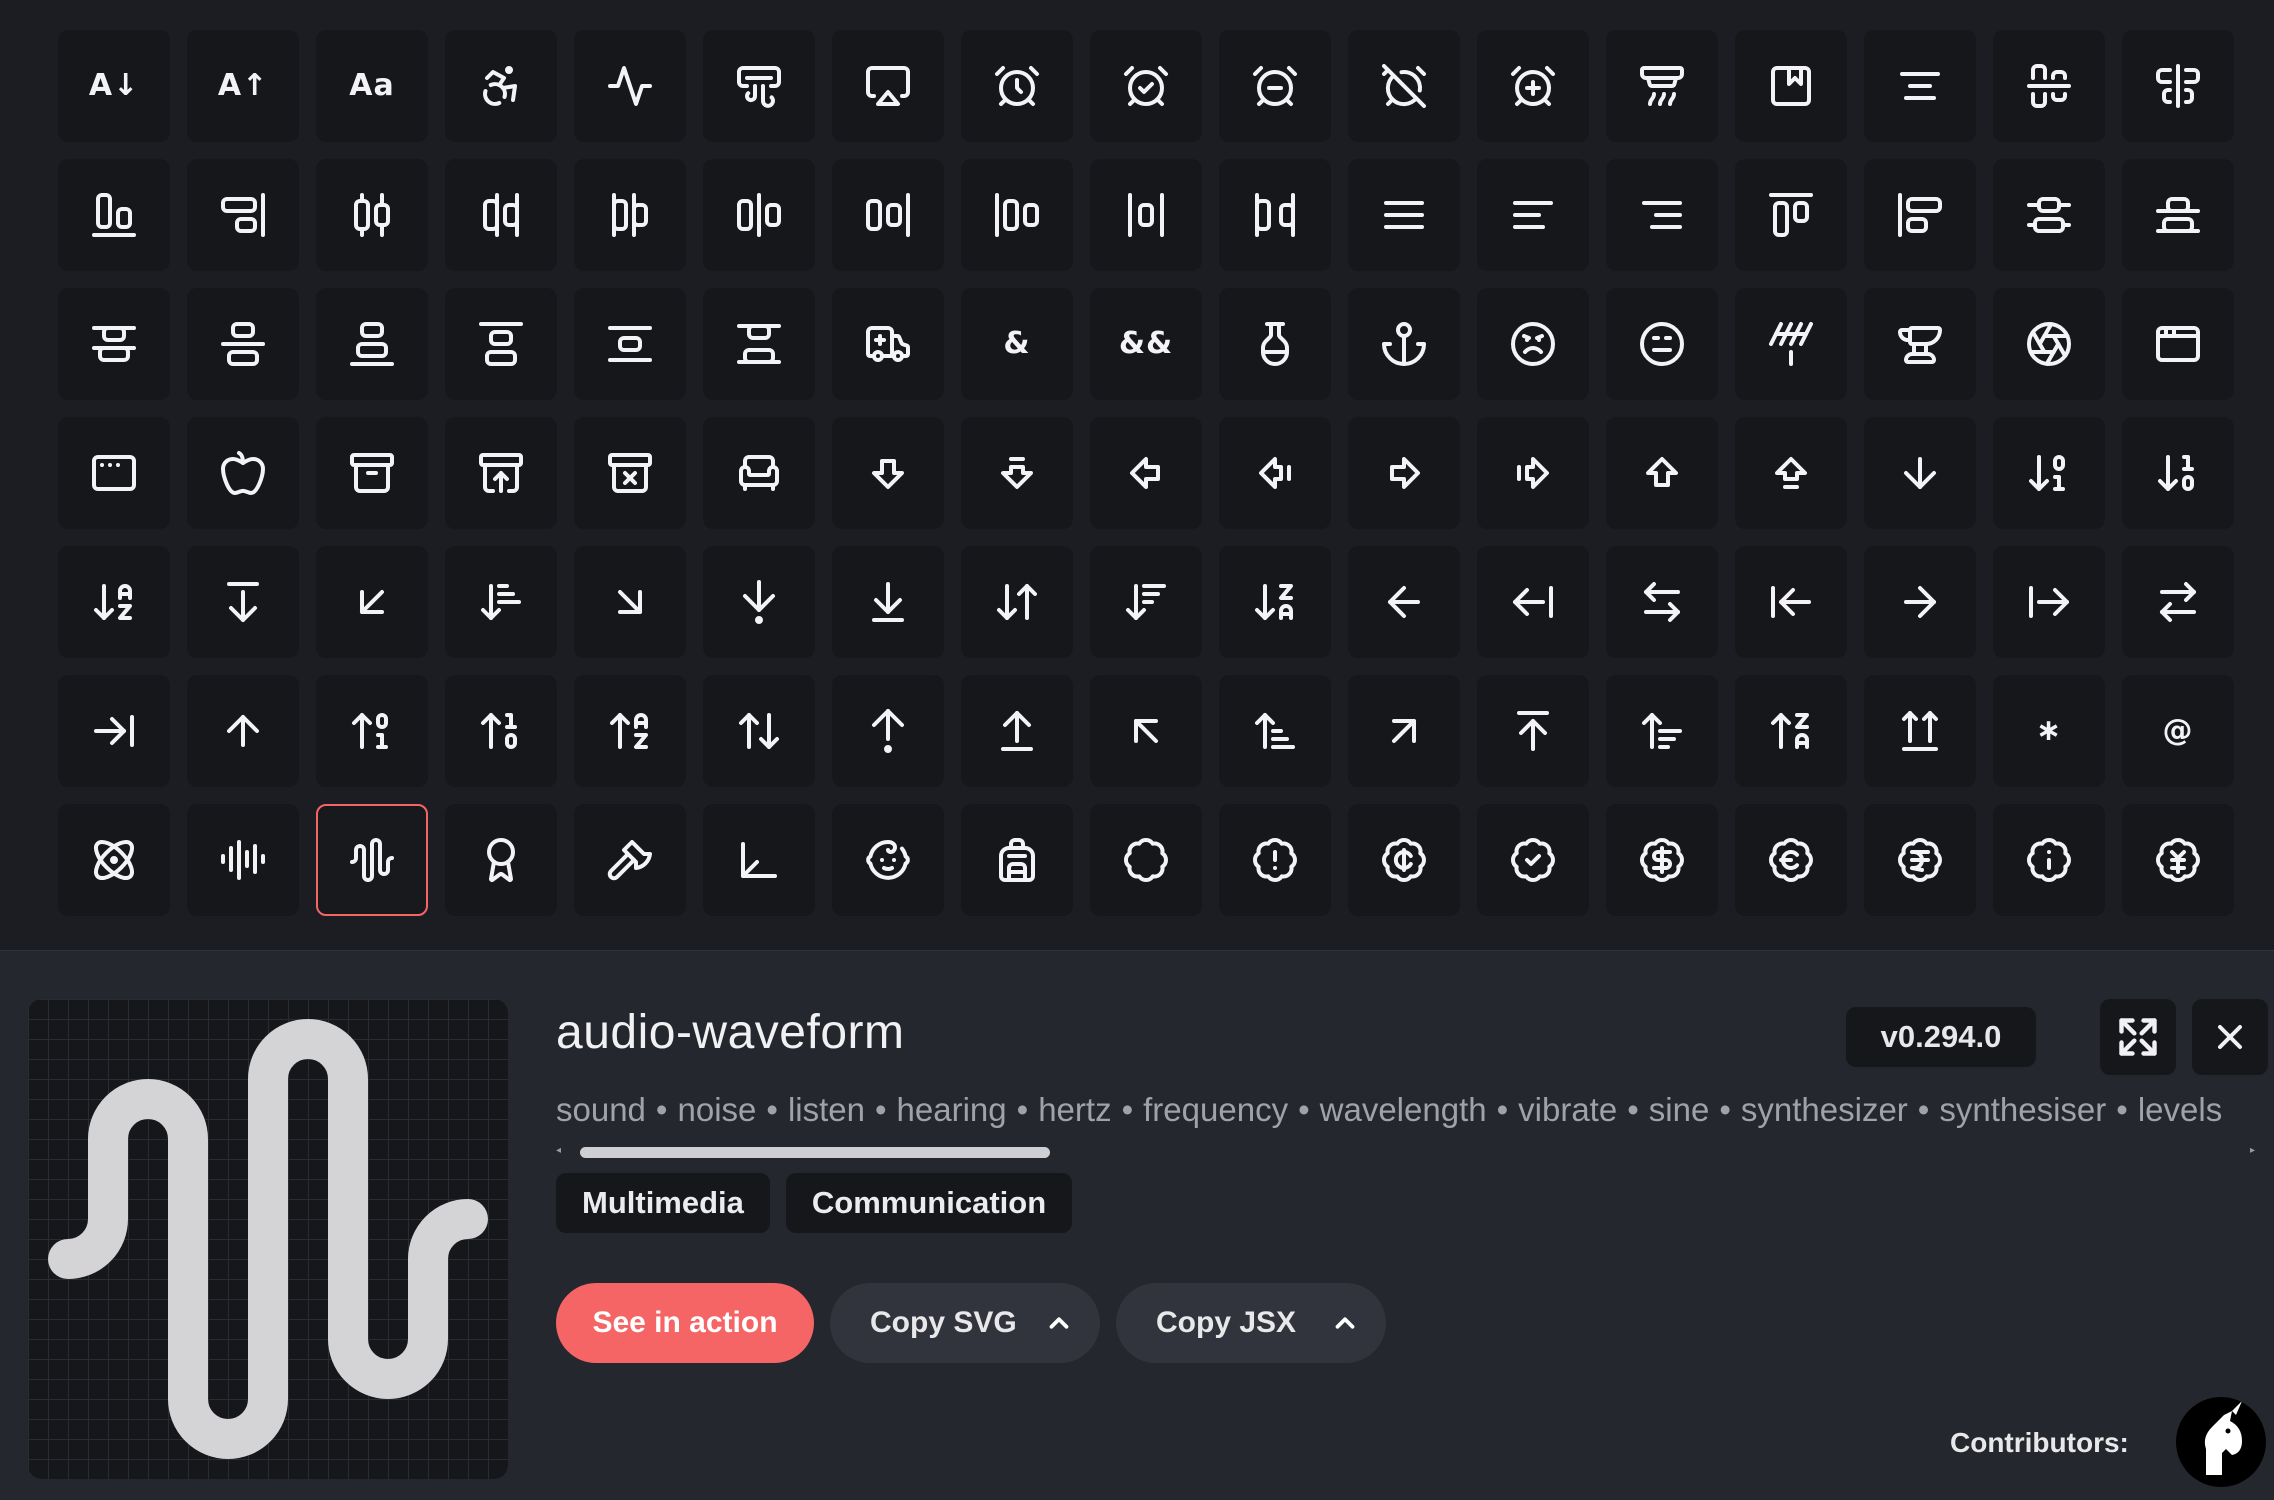  Describe the element at coordinates (1920, 215) in the screenshot. I see `icon-tile-align-start-vertical` at that location.